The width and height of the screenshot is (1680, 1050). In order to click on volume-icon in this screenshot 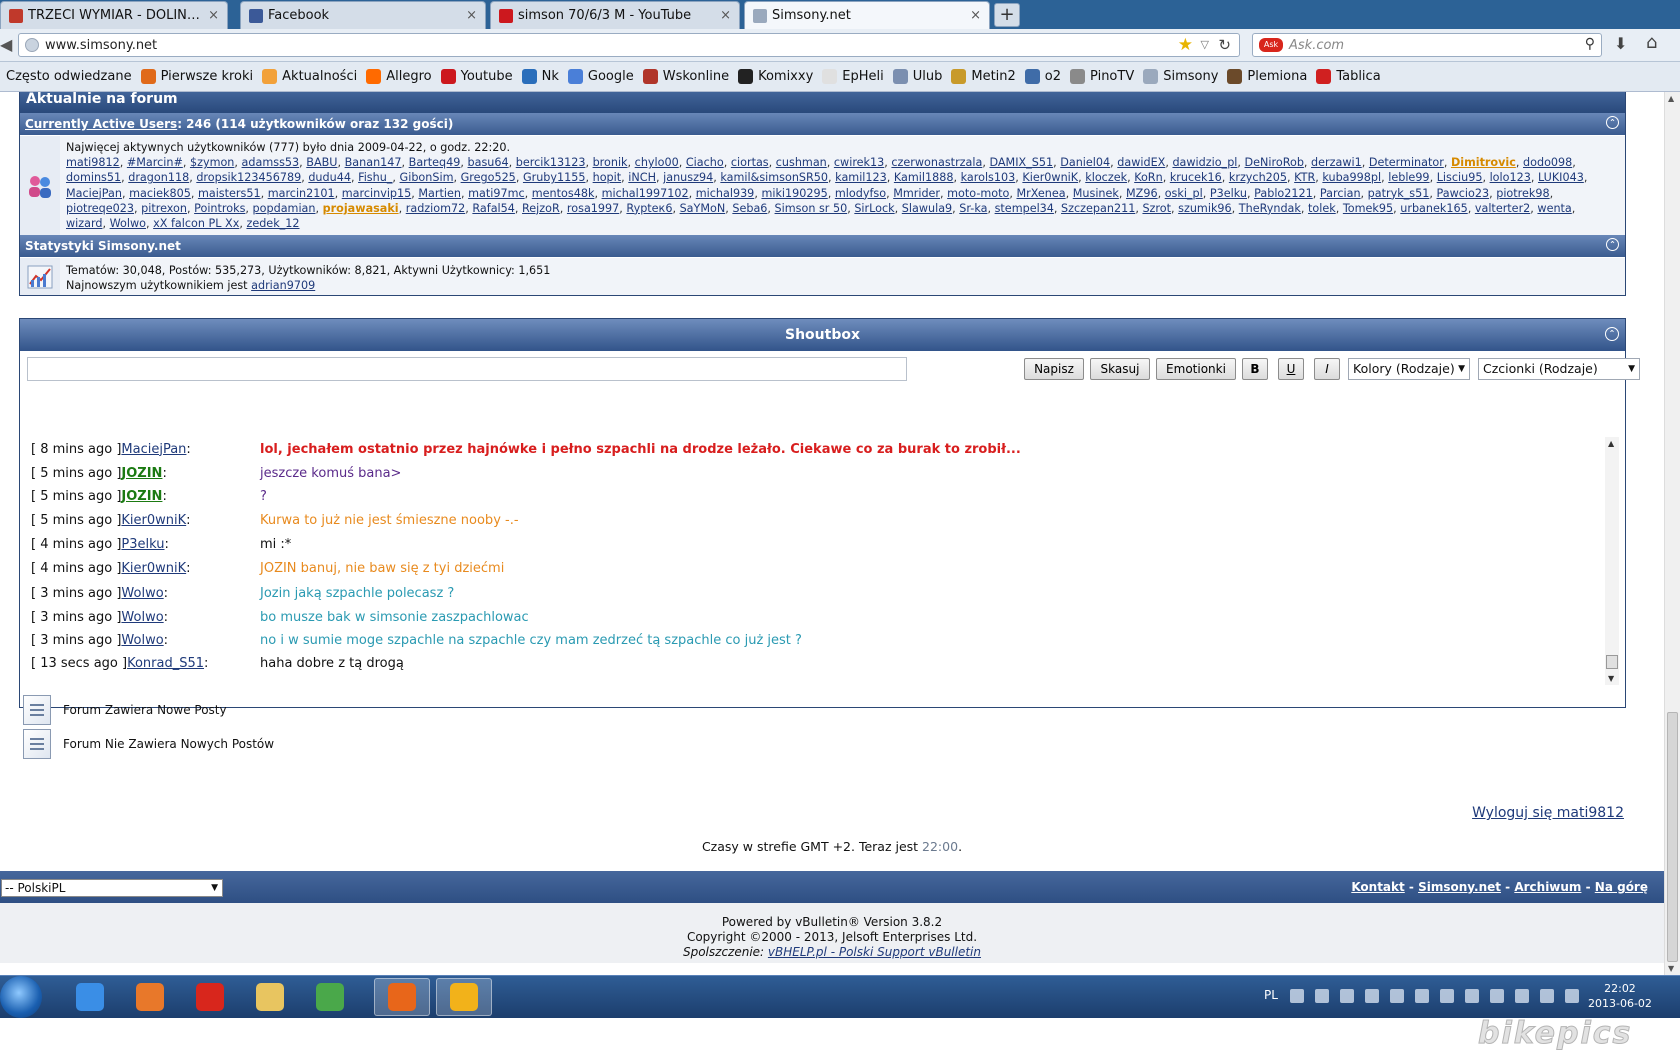, I will do `click(1572, 996)`.